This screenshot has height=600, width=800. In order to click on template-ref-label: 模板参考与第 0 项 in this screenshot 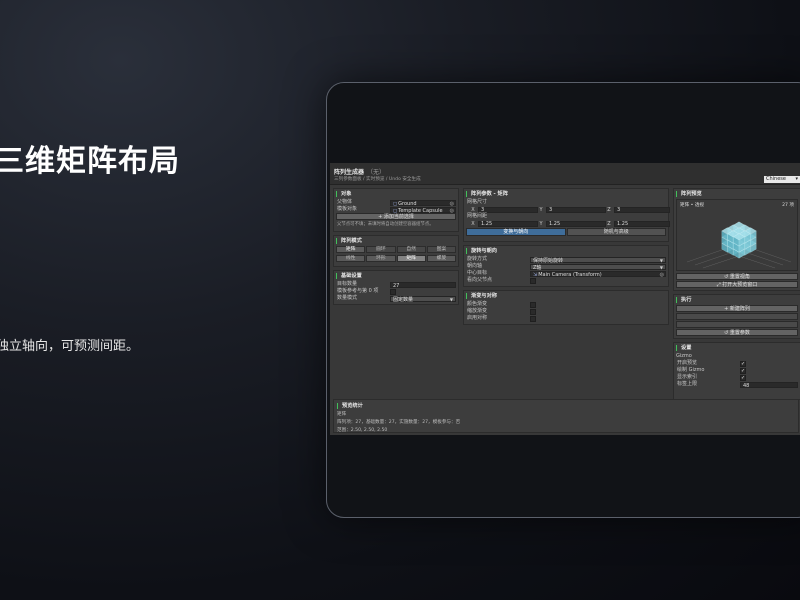, I will do `click(358, 291)`.